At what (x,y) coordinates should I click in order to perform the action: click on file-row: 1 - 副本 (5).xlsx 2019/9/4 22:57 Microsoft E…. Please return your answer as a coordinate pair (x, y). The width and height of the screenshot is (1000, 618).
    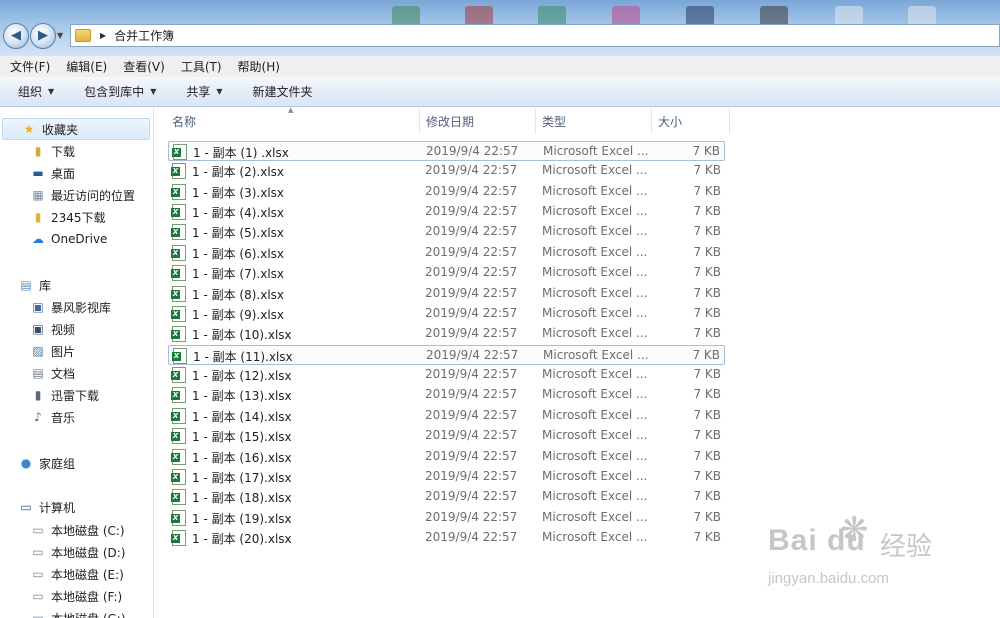
    Looking at the image, I should click on (446, 232).